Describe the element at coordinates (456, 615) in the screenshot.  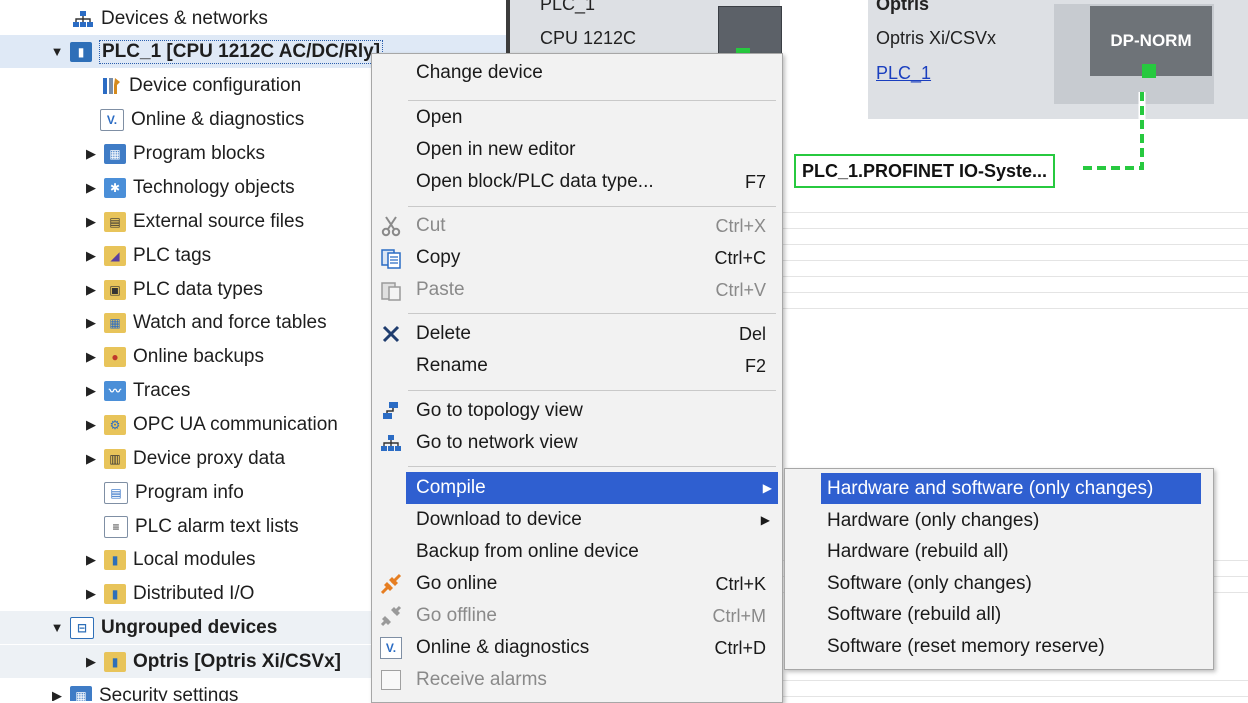
I see `menu-item-label: Go offline` at that location.